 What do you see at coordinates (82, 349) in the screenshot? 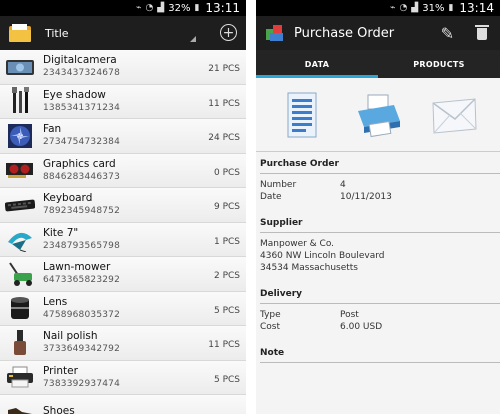
I see `item-code: 3733649342792` at bounding box center [82, 349].